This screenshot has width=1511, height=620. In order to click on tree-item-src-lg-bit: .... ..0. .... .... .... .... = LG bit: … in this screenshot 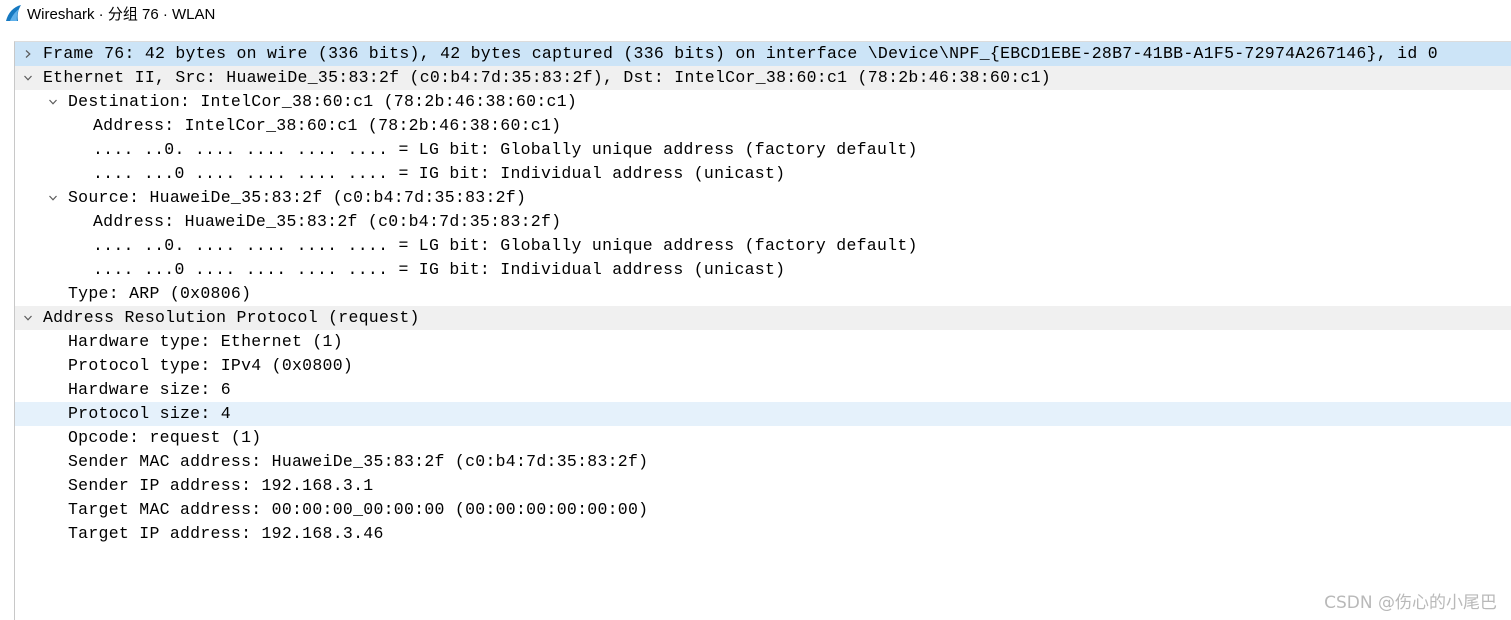, I will do `click(763, 246)`.